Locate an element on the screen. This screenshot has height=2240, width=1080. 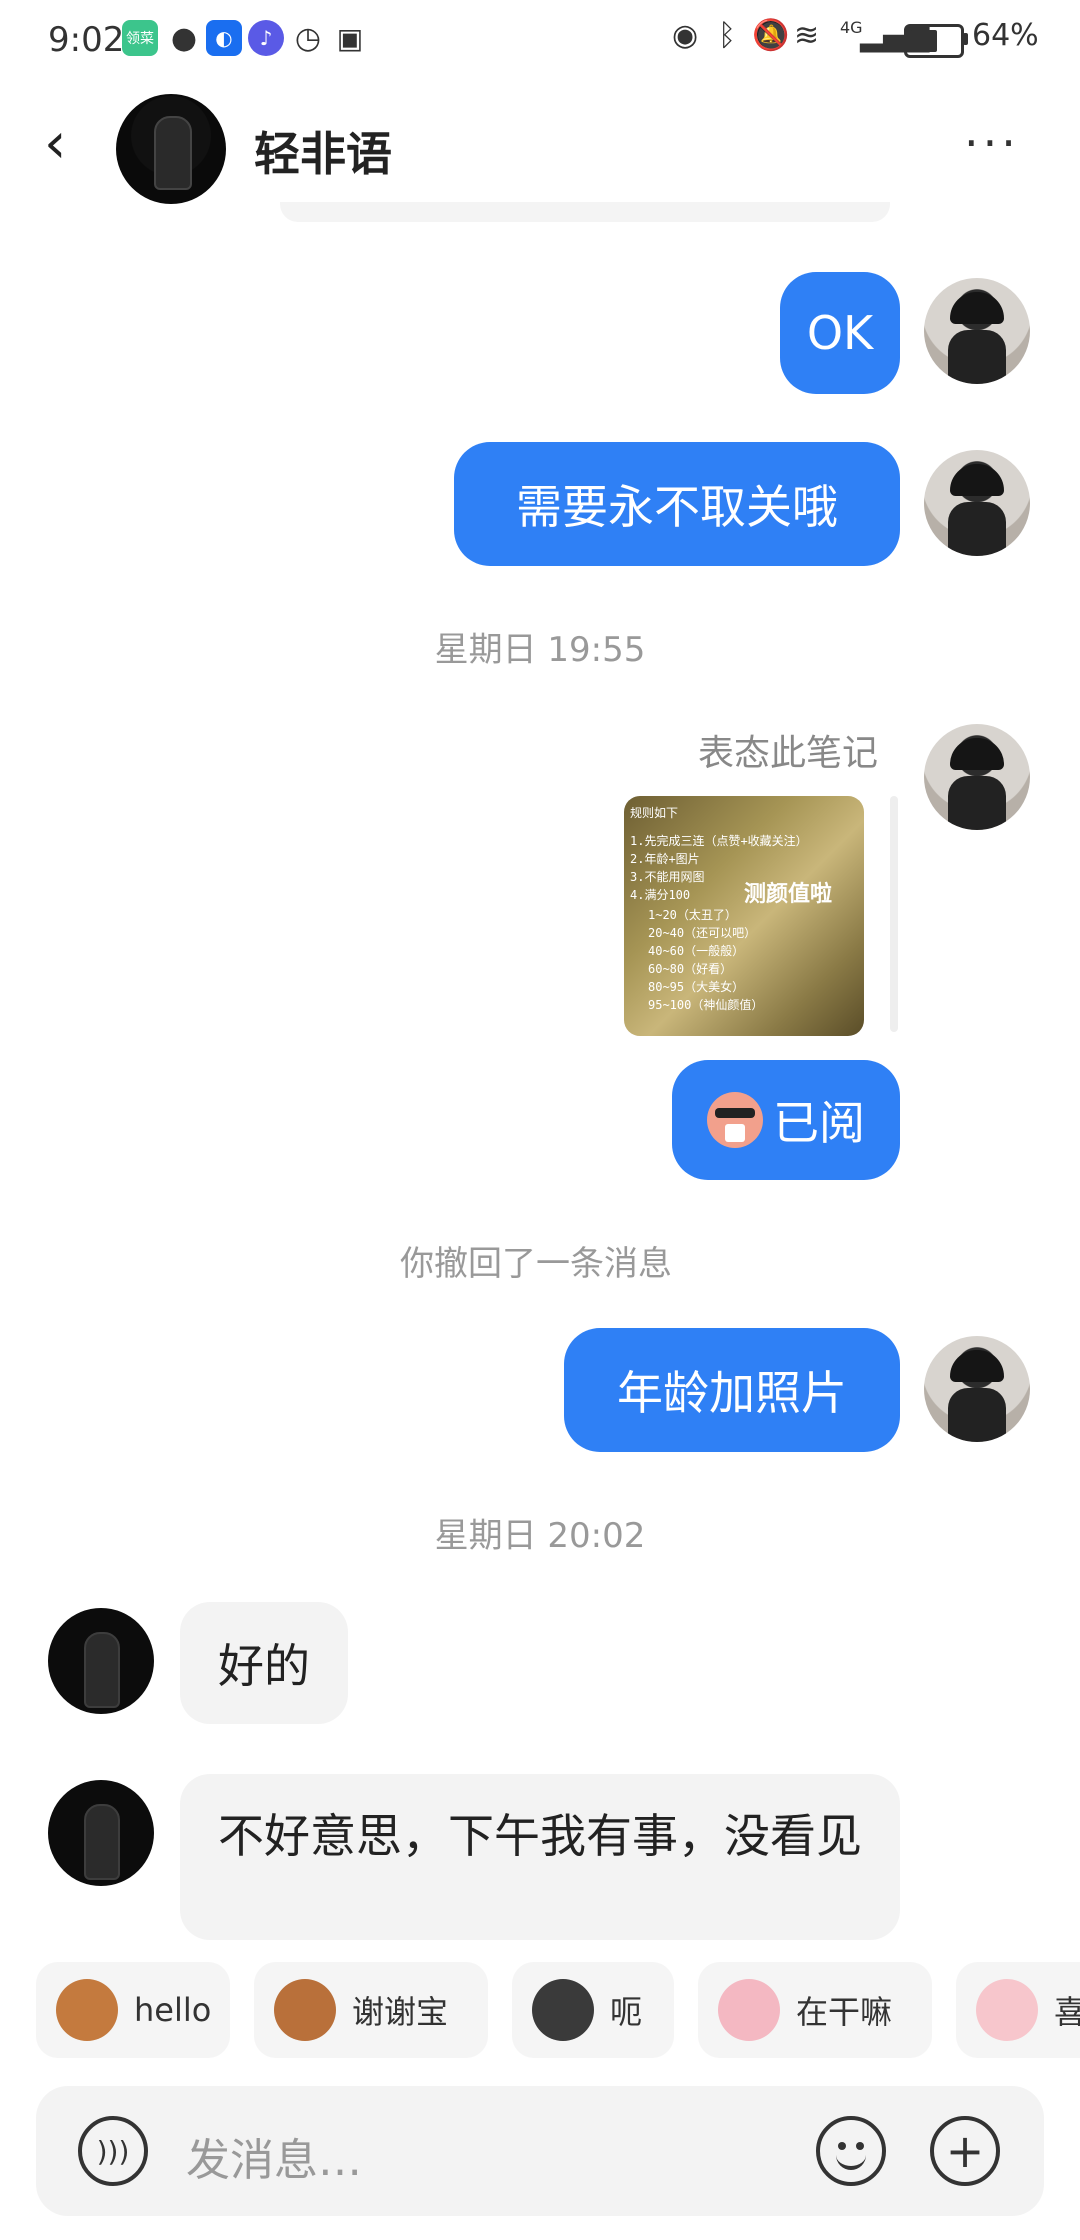
emoji-icon is located at coordinates (851, 2151).